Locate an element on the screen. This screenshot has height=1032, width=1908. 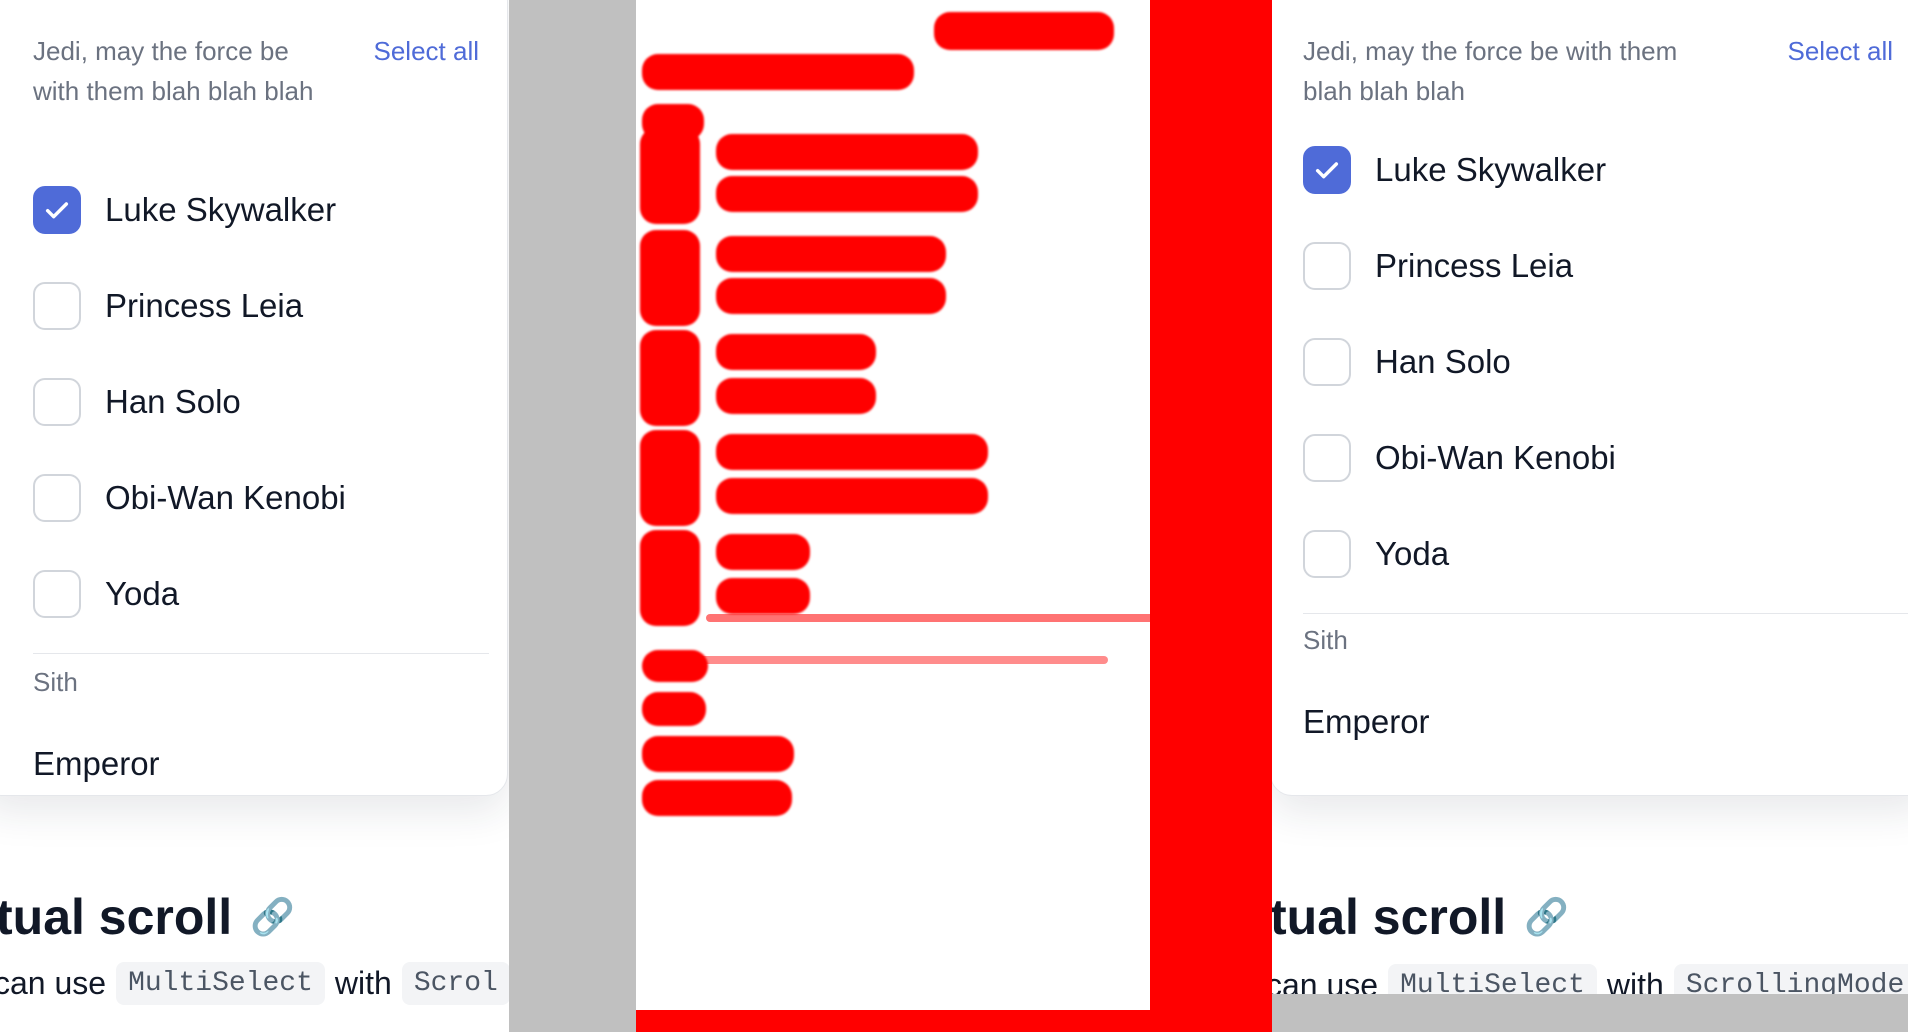
diff-red-bottom-bar is located at coordinates (896, 1021).